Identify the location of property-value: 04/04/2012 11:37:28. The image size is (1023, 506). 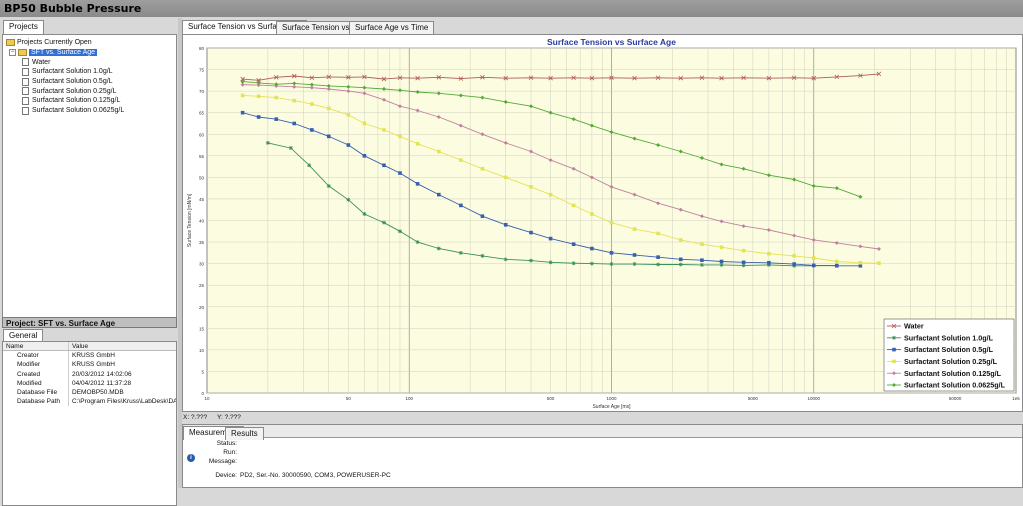
(102, 383).